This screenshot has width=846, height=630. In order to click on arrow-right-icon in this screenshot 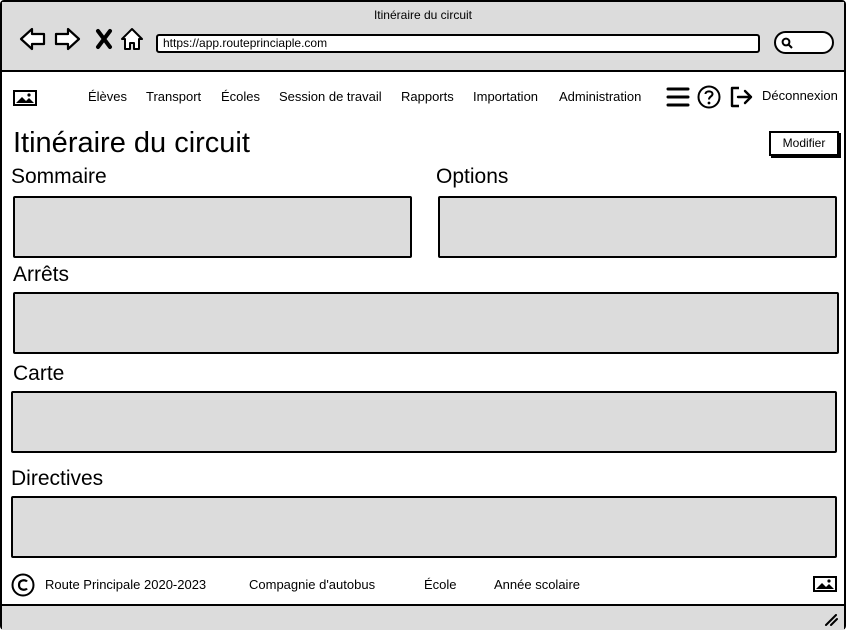, I will do `click(67, 39)`.